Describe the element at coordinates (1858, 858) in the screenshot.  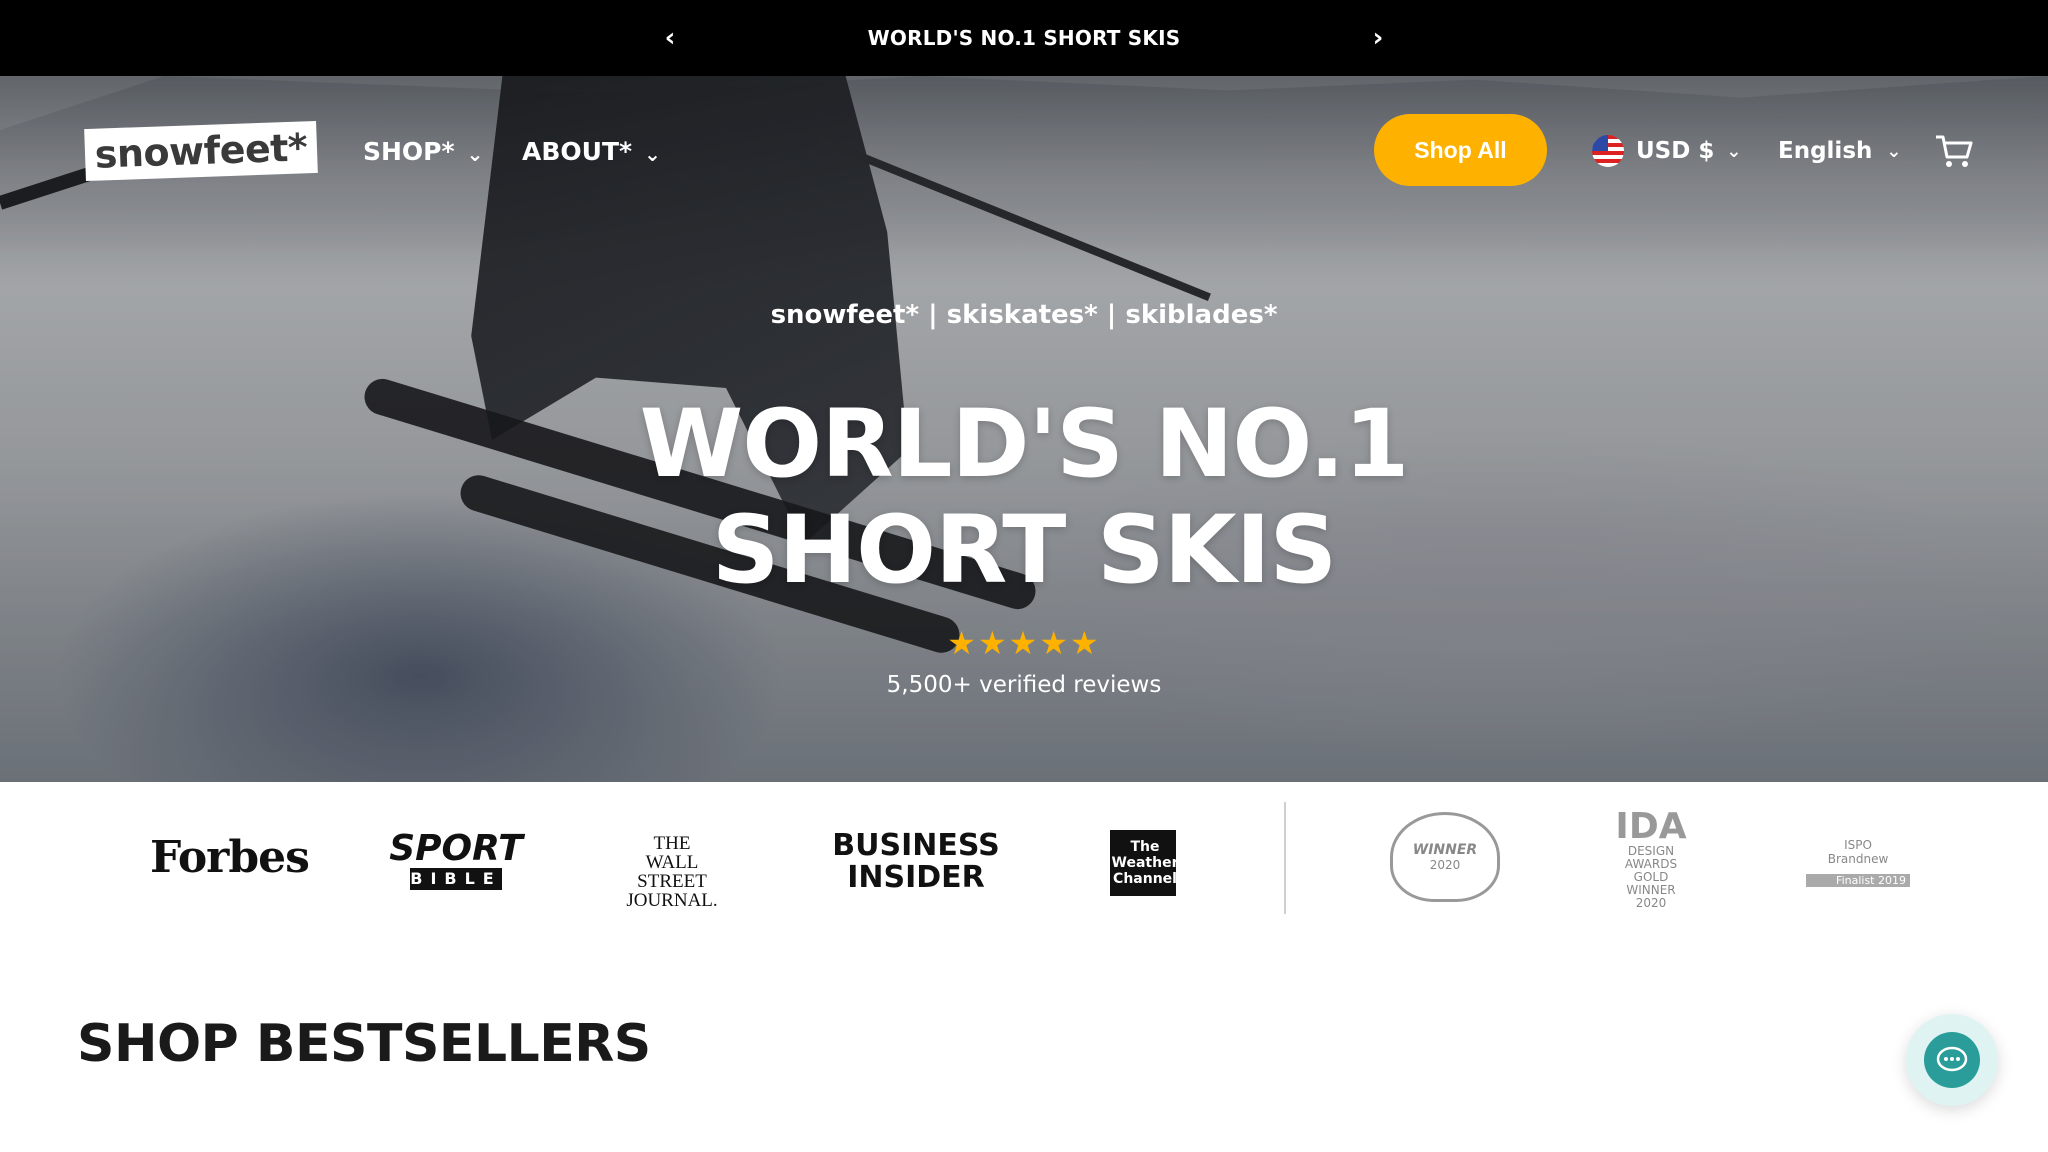
I see `award3-line2: Brandnew` at that location.